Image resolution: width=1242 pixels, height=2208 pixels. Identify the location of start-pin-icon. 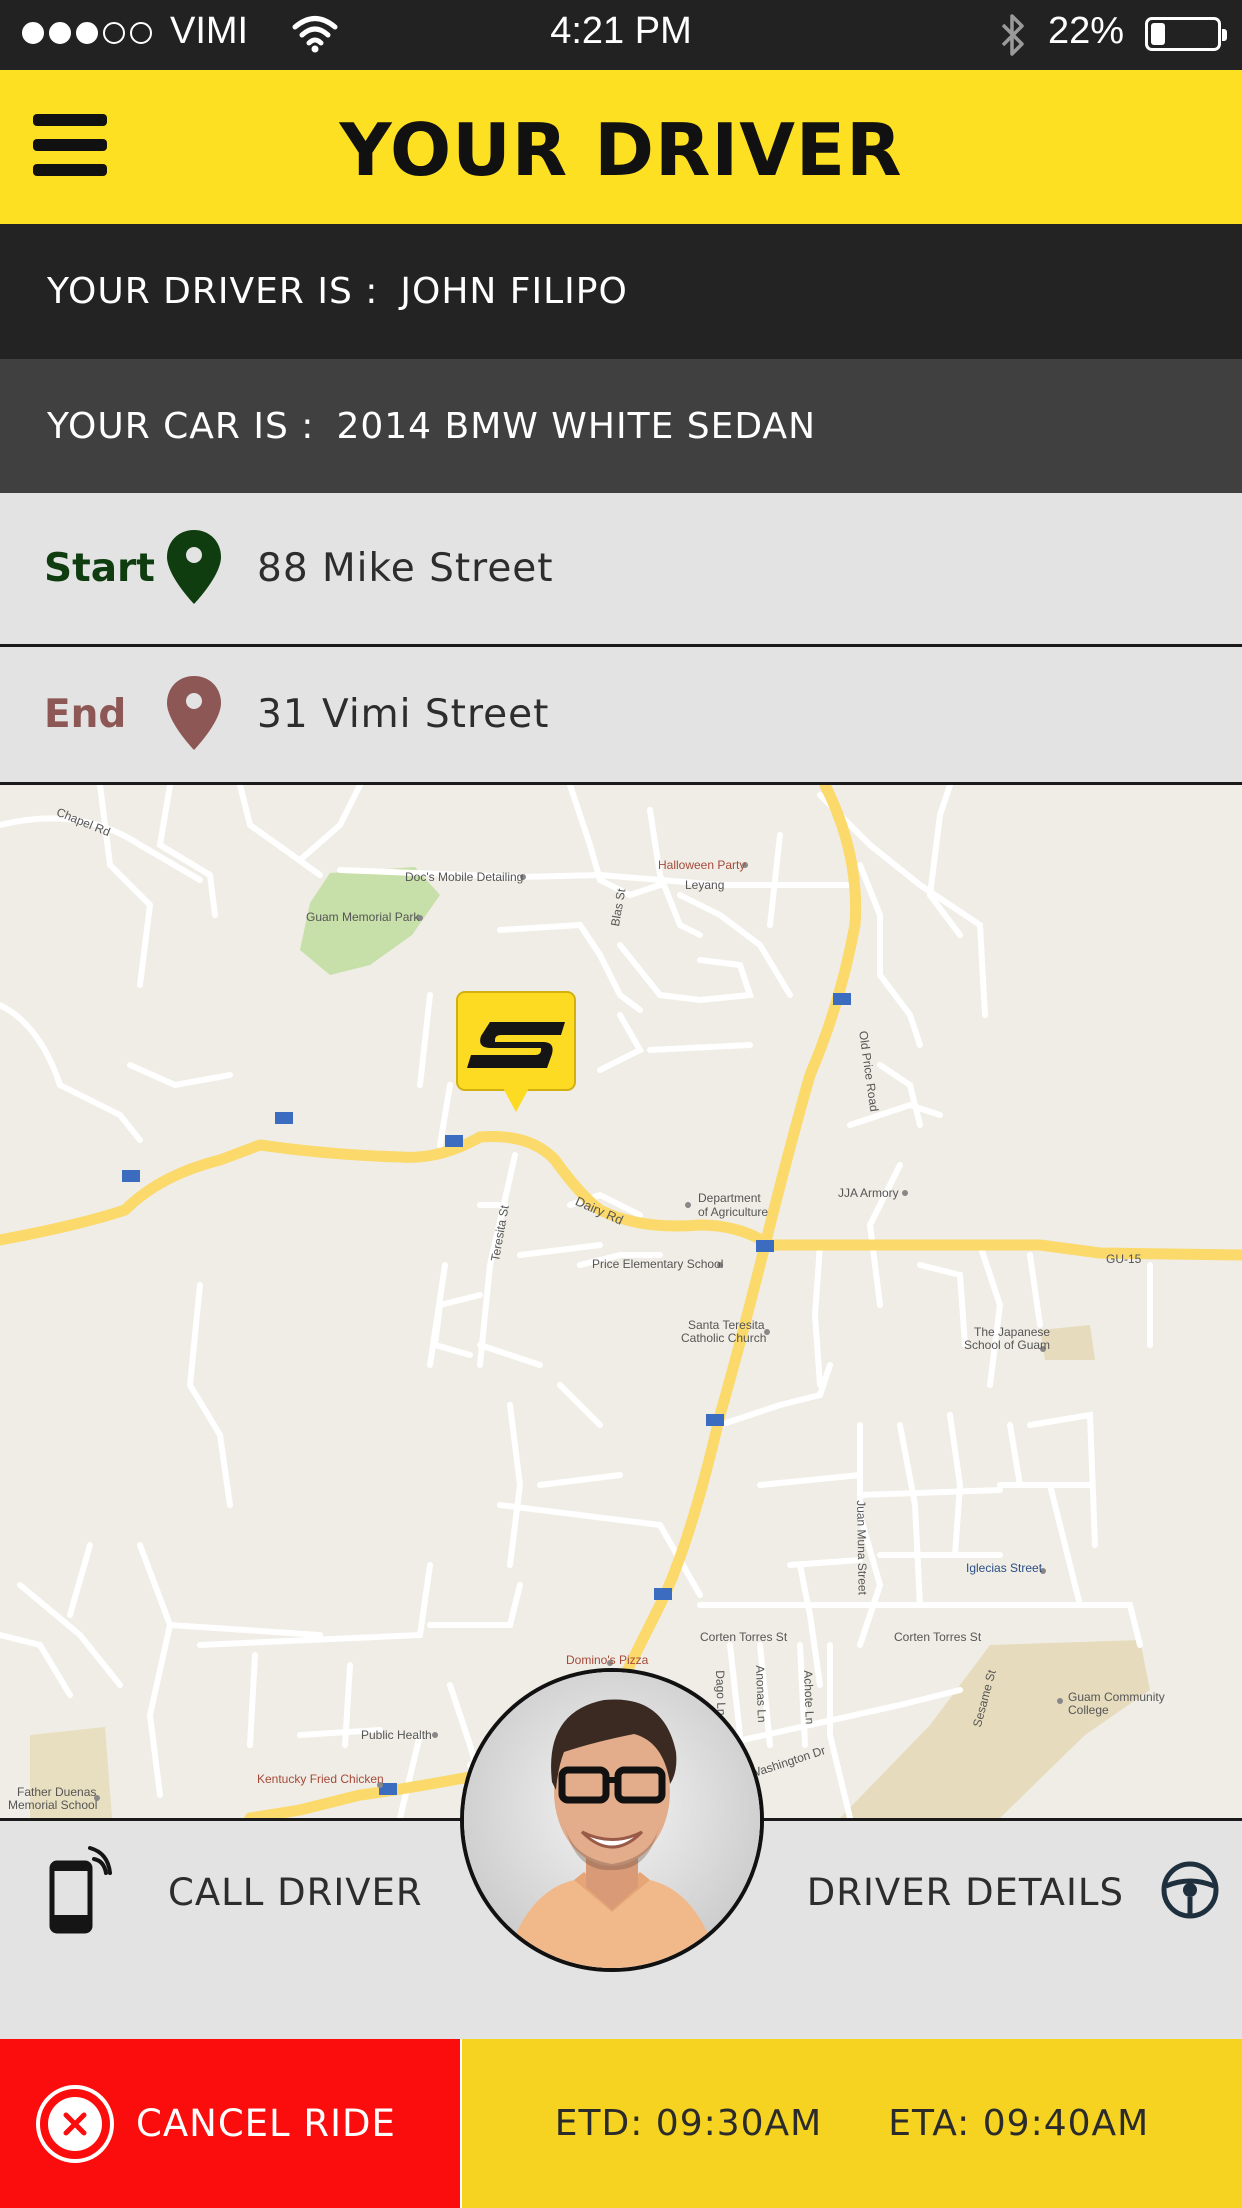
(194, 569).